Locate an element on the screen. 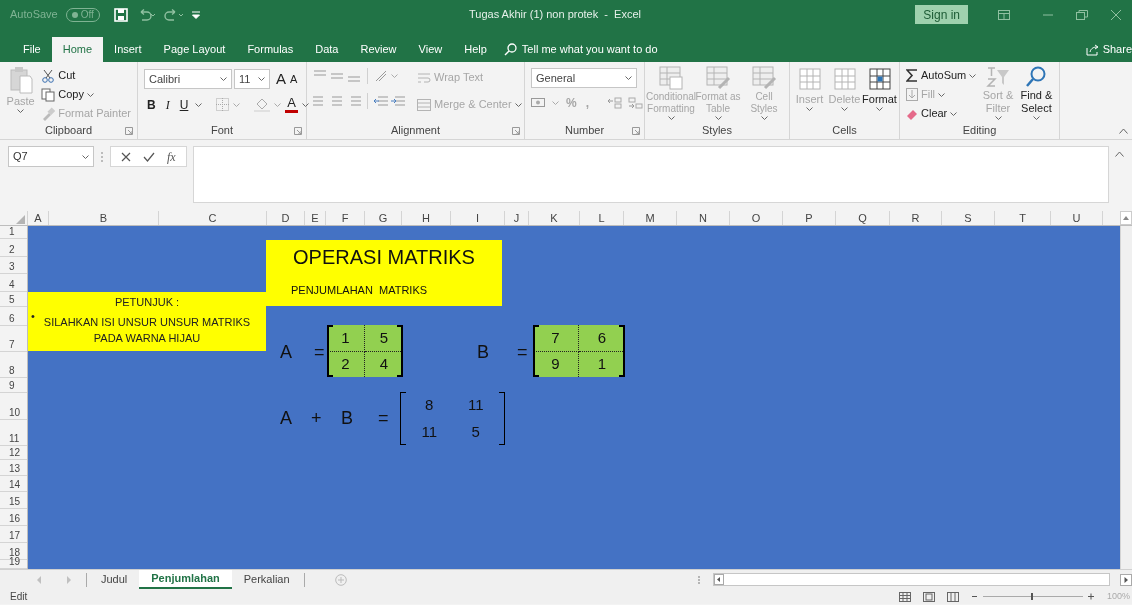  sheet-tab: Perkalian is located at coordinates (266, 579).